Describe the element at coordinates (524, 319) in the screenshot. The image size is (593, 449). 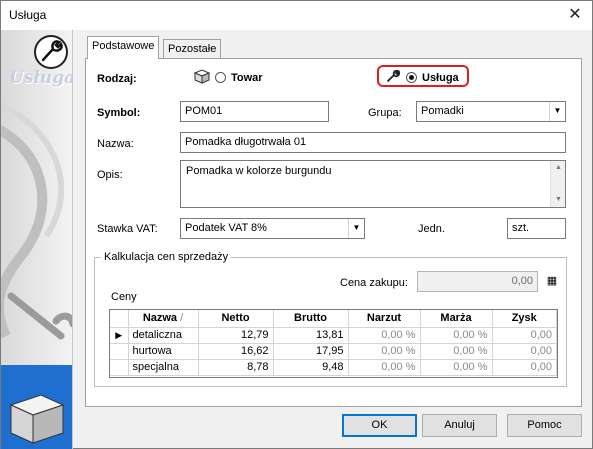
I see `col-zysk: Zysk` at that location.